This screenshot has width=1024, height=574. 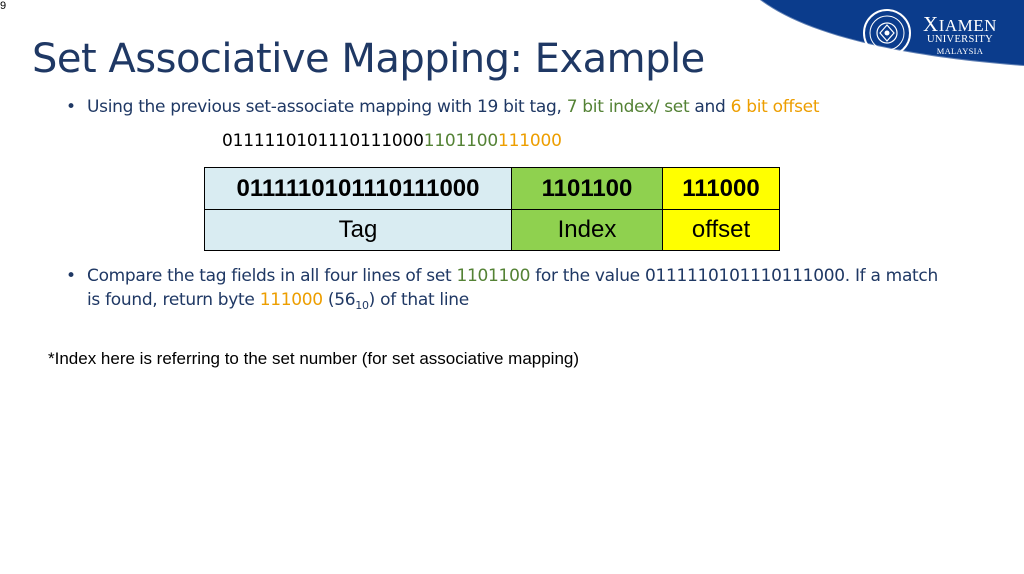 I want to click on bullet2-text2: for the value, so click(x=587, y=276).